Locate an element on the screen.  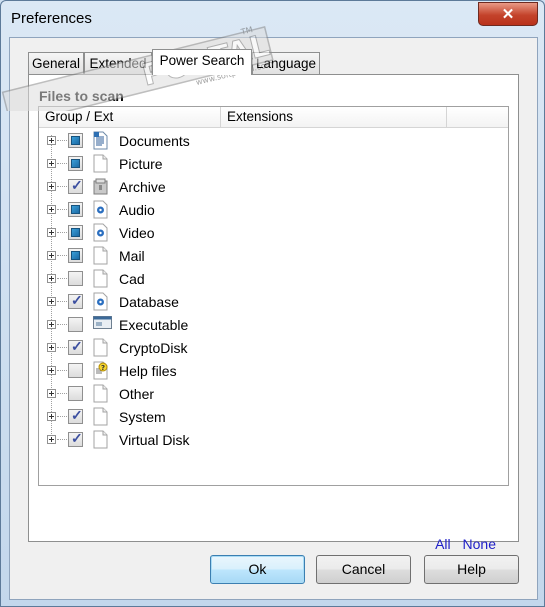
close-button: ✕ is located at coordinates (508, 14).